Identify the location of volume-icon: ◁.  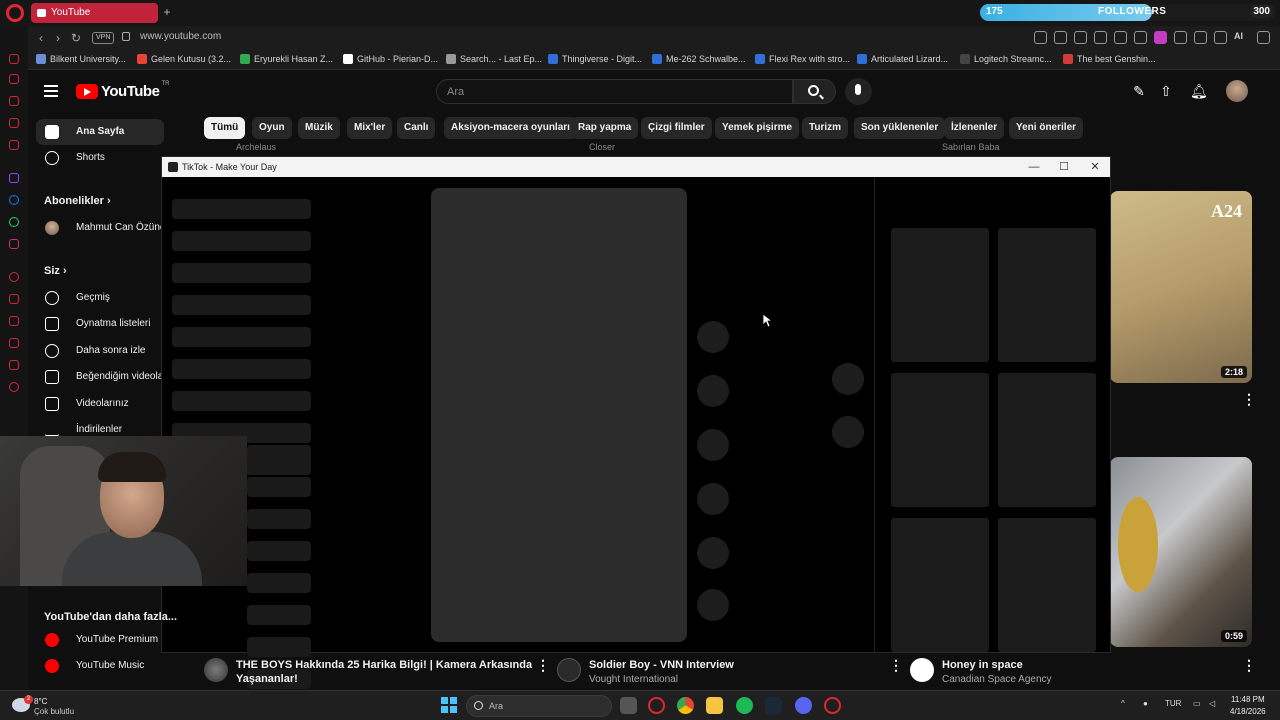
(1212, 703).